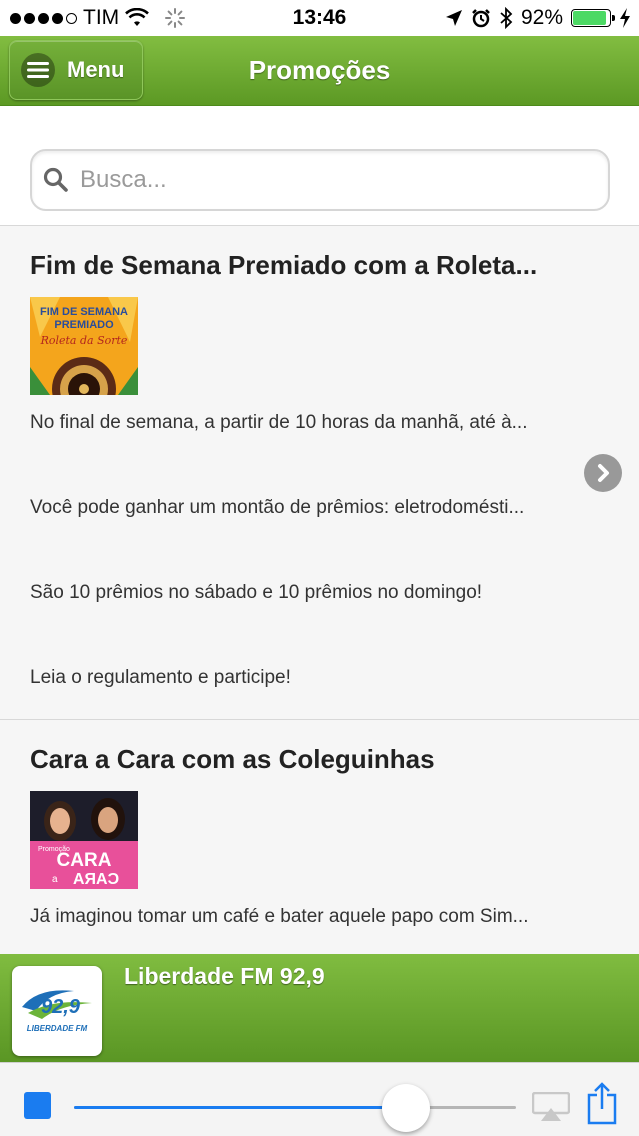  I want to click on image-text-word1: CARA, so click(84, 860).